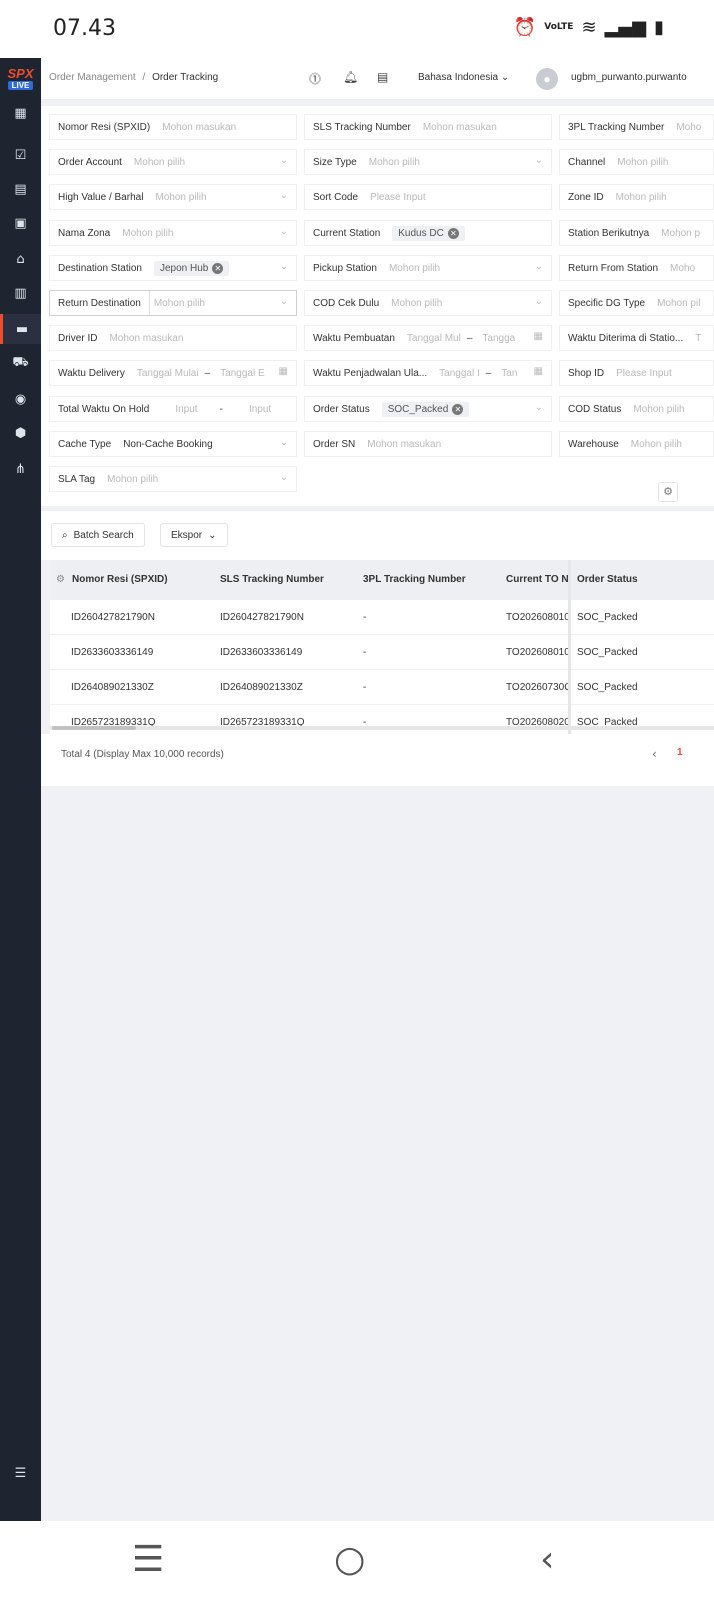 This screenshot has height=1599, width=714. I want to click on nama-zona-select: Nama Zona Mohon pilih ⌄, so click(173, 233).